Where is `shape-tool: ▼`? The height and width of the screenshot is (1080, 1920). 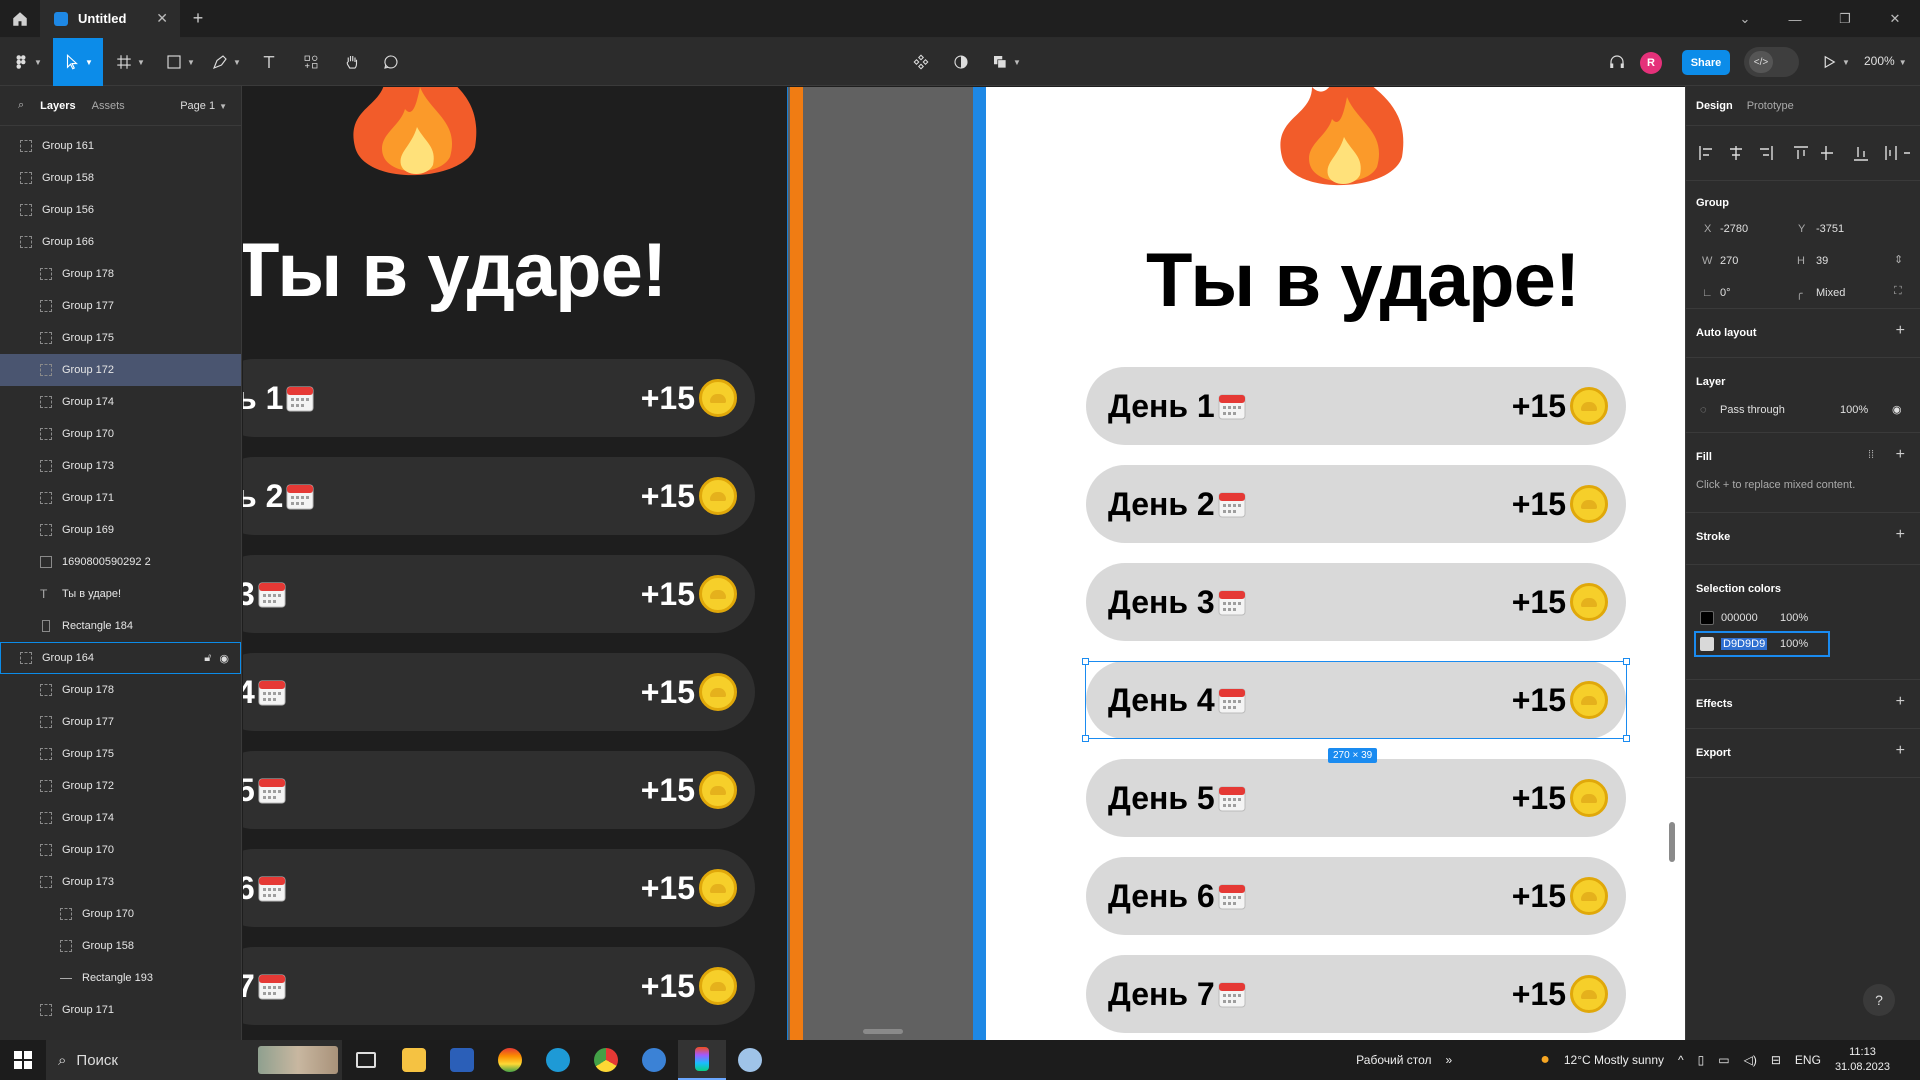
shape-tool: ▼ is located at coordinates (180, 62).